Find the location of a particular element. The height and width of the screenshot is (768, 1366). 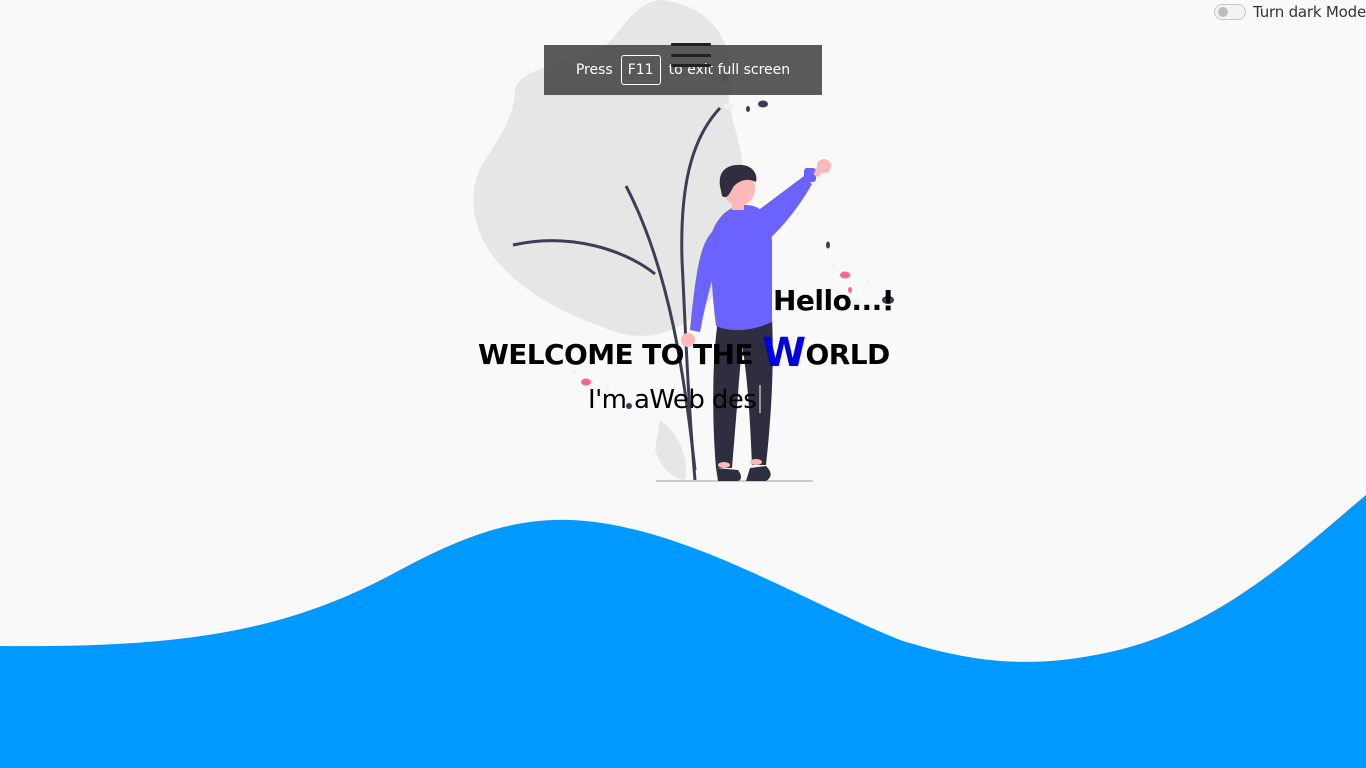

hamburger-menu-icon is located at coordinates (691, 55).